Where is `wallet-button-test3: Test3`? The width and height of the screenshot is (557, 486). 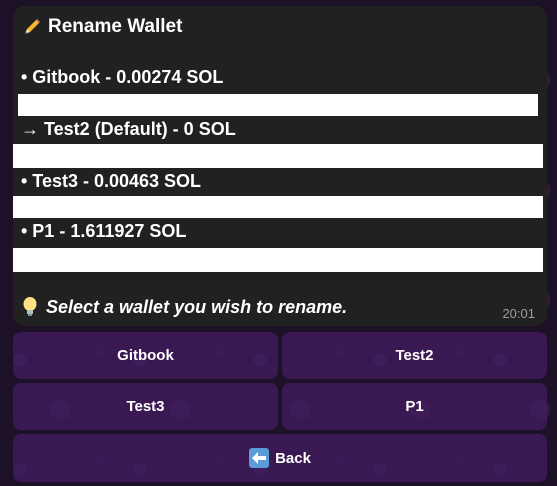
wallet-button-test3: Test3 is located at coordinates (145, 406).